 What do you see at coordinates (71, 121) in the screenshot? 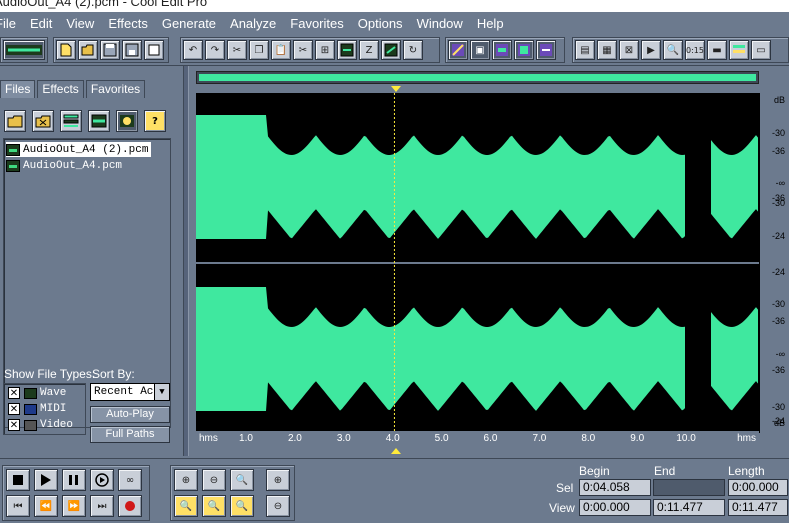
I see `insert-into-multitrack-icon` at bounding box center [71, 121].